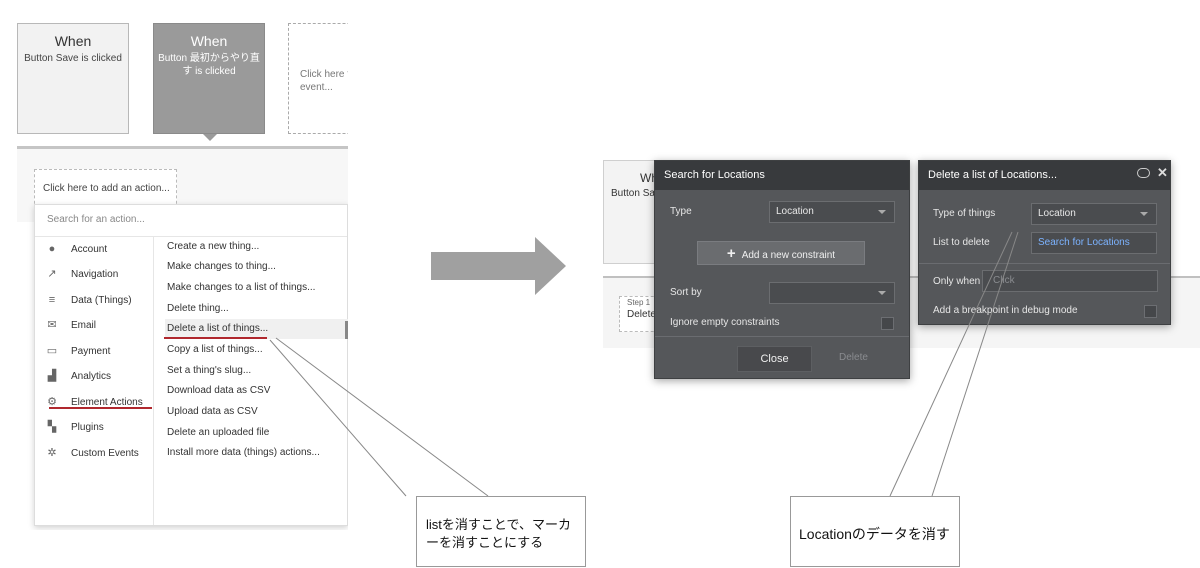 The image size is (1200, 568). I want to click on callout-left-text: listを消すことで、マーカーを消すことにする, so click(498, 533).